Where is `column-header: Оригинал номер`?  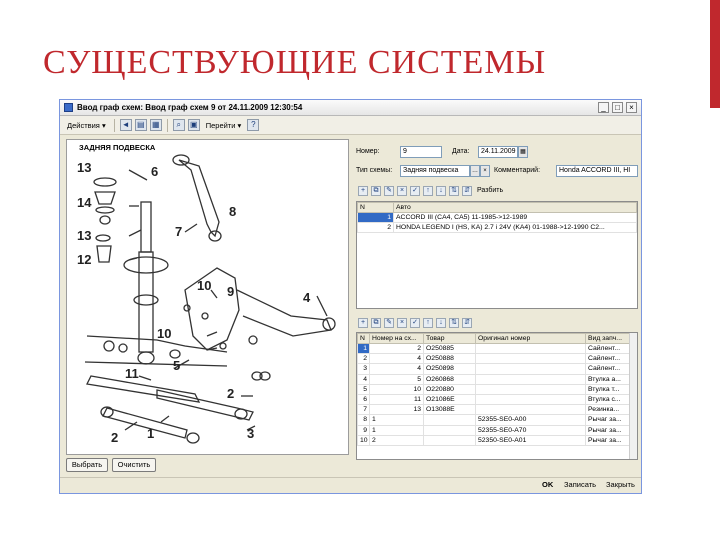
column-header: Оригинал номер is located at coordinates (530, 338).